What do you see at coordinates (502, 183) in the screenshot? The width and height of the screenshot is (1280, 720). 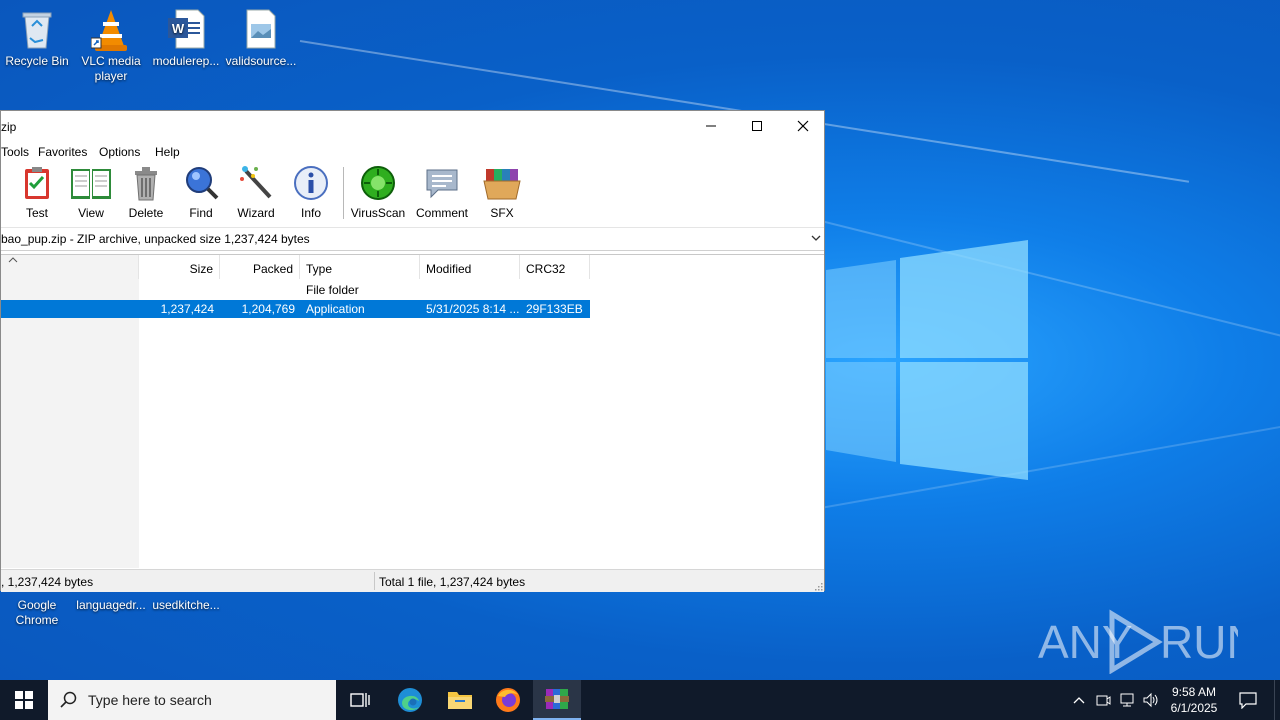 I see `sfx-box-icon` at bounding box center [502, 183].